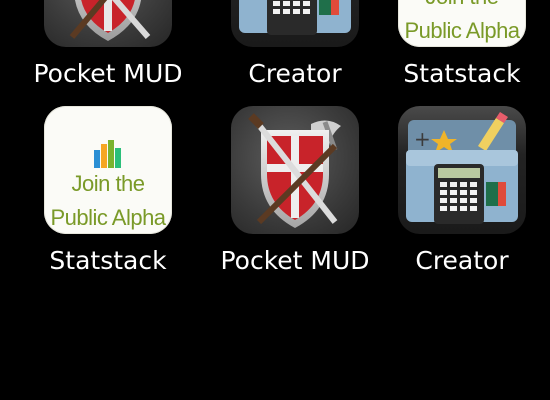 The height and width of the screenshot is (400, 550). I want to click on app-pocket-mud-top: Pocket MUD, so click(108, 54).